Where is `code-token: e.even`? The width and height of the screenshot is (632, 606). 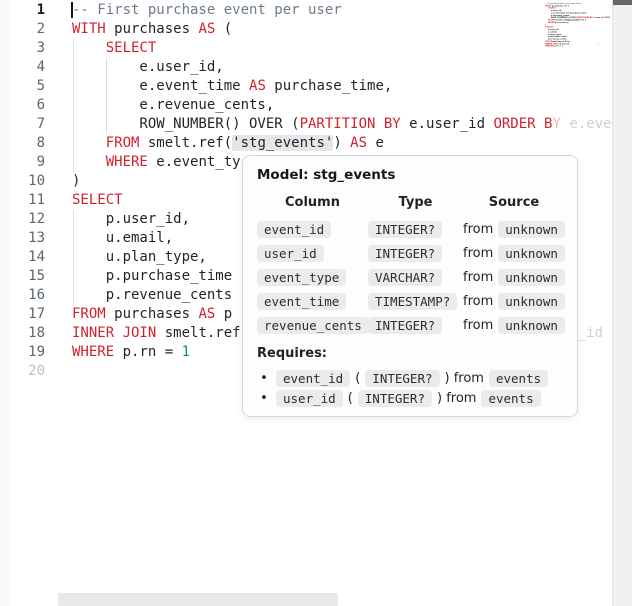 code-token: e.even is located at coordinates (590, 124).